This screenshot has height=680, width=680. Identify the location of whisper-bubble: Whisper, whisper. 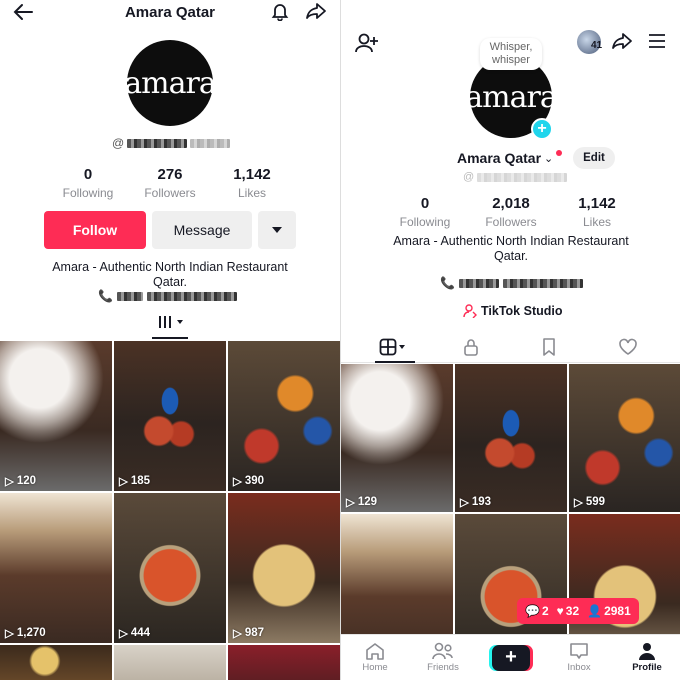
(511, 54).